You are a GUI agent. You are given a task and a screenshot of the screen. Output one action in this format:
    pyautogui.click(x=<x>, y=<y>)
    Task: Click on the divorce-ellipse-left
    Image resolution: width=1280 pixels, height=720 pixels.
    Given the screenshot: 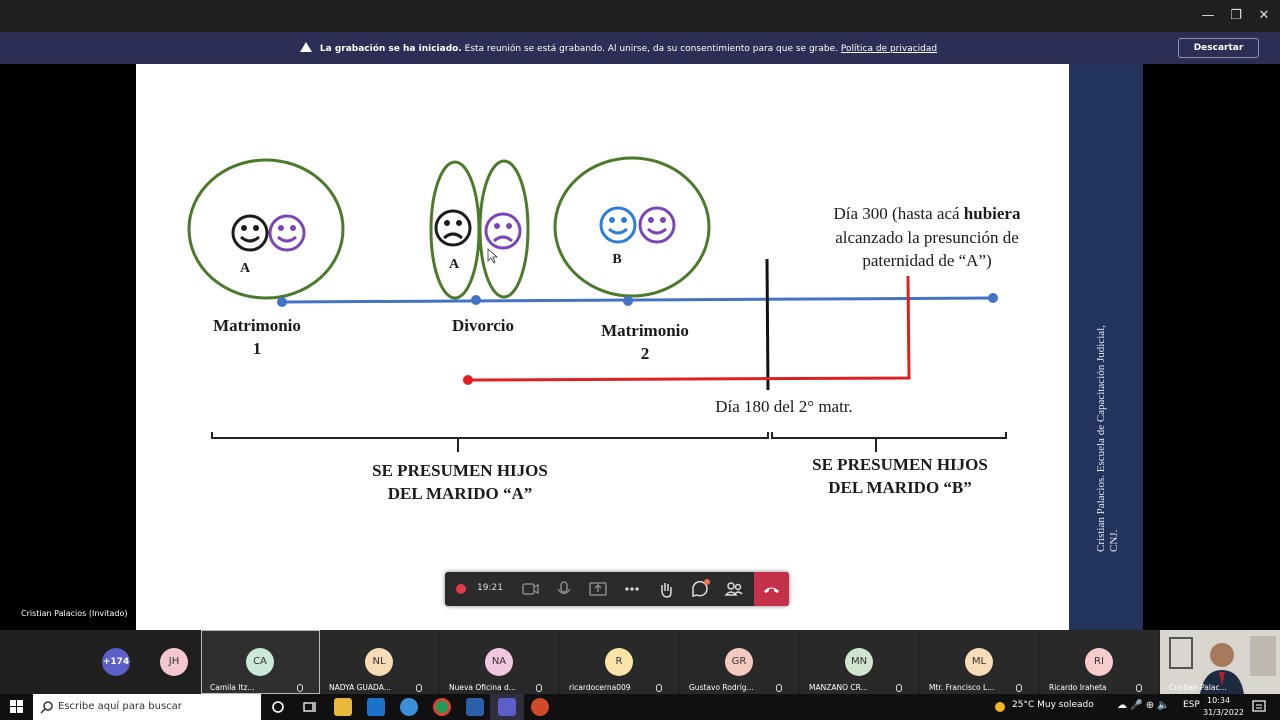 What is the action you would take?
    pyautogui.click(x=455, y=230)
    